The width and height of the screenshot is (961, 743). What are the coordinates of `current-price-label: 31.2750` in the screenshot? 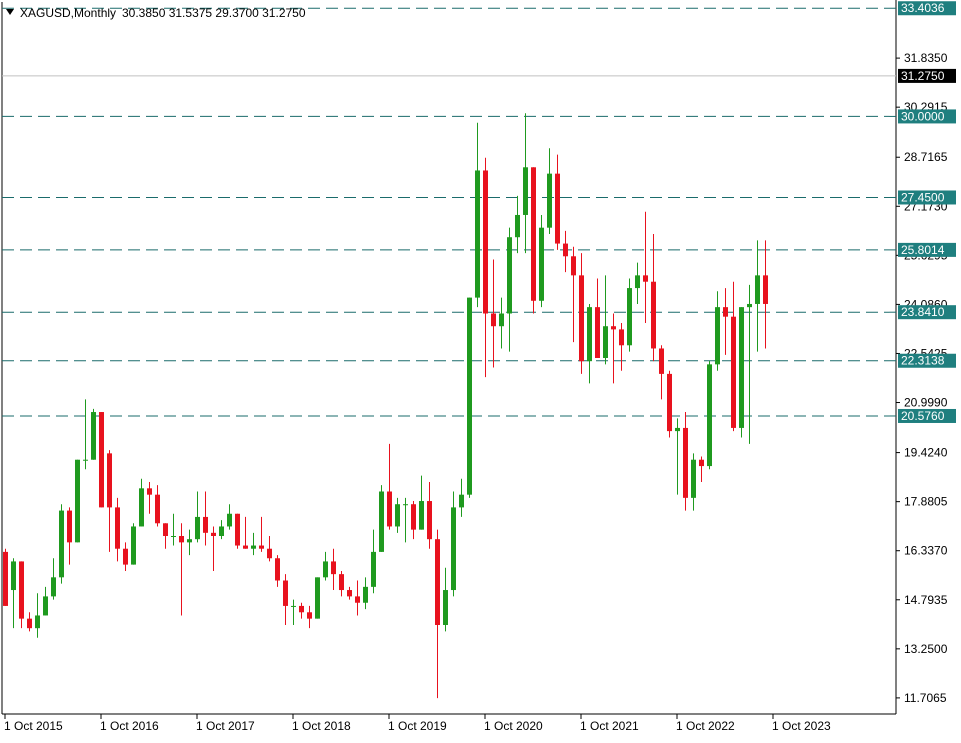 It's located at (927, 75).